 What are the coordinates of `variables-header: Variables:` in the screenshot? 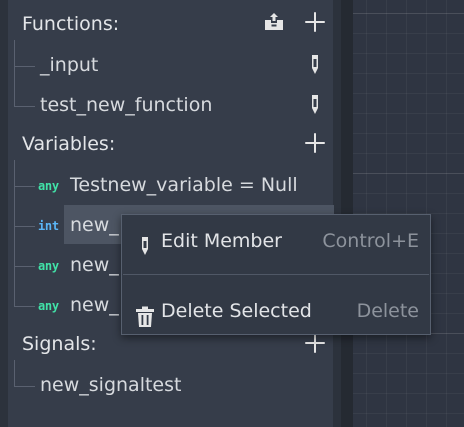 It's located at (69, 144).